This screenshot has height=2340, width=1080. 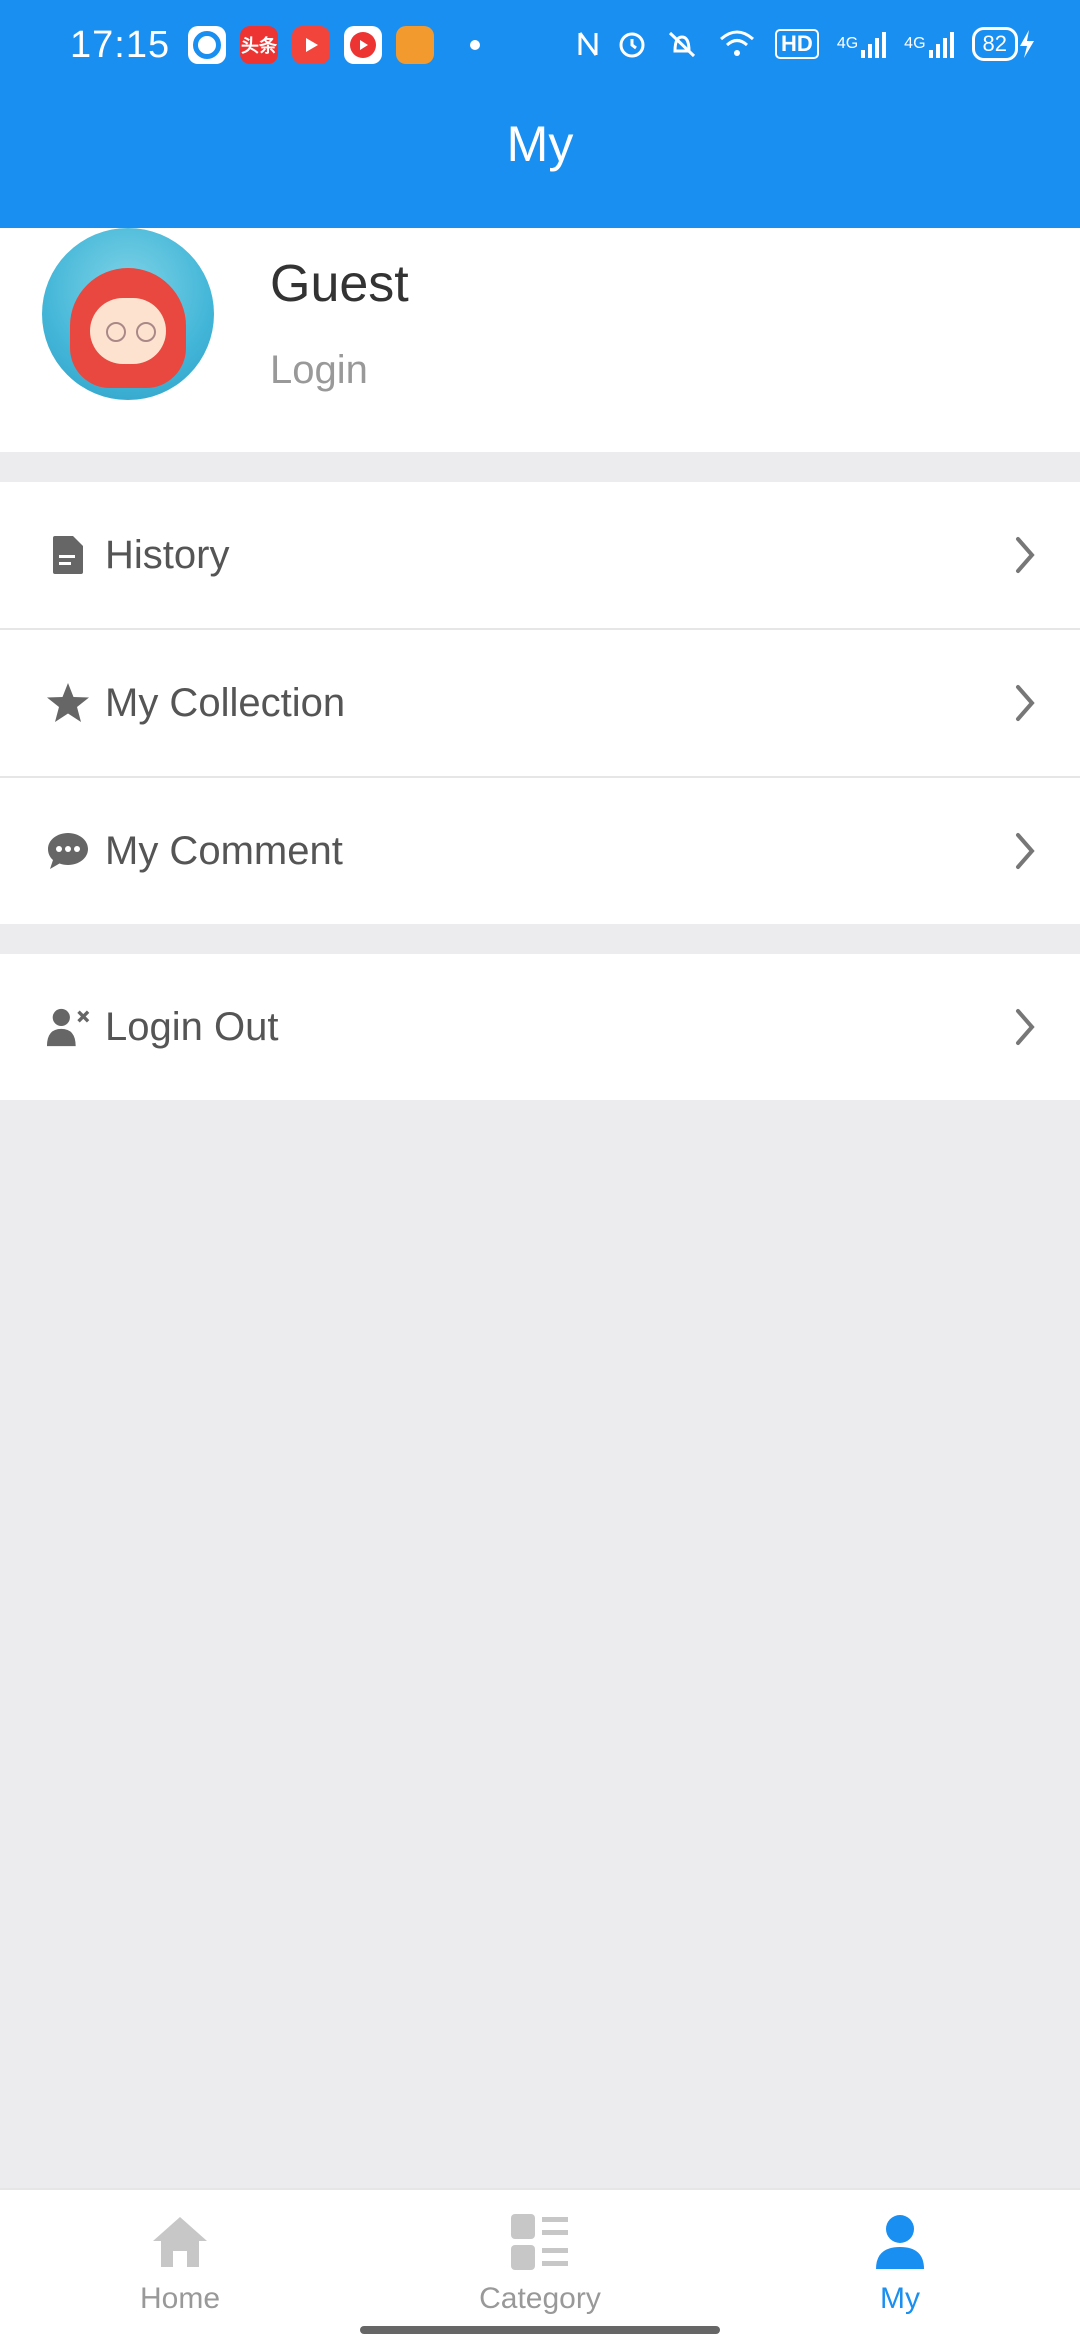 What do you see at coordinates (68, 1027) in the screenshot?
I see `user-remove-icon` at bounding box center [68, 1027].